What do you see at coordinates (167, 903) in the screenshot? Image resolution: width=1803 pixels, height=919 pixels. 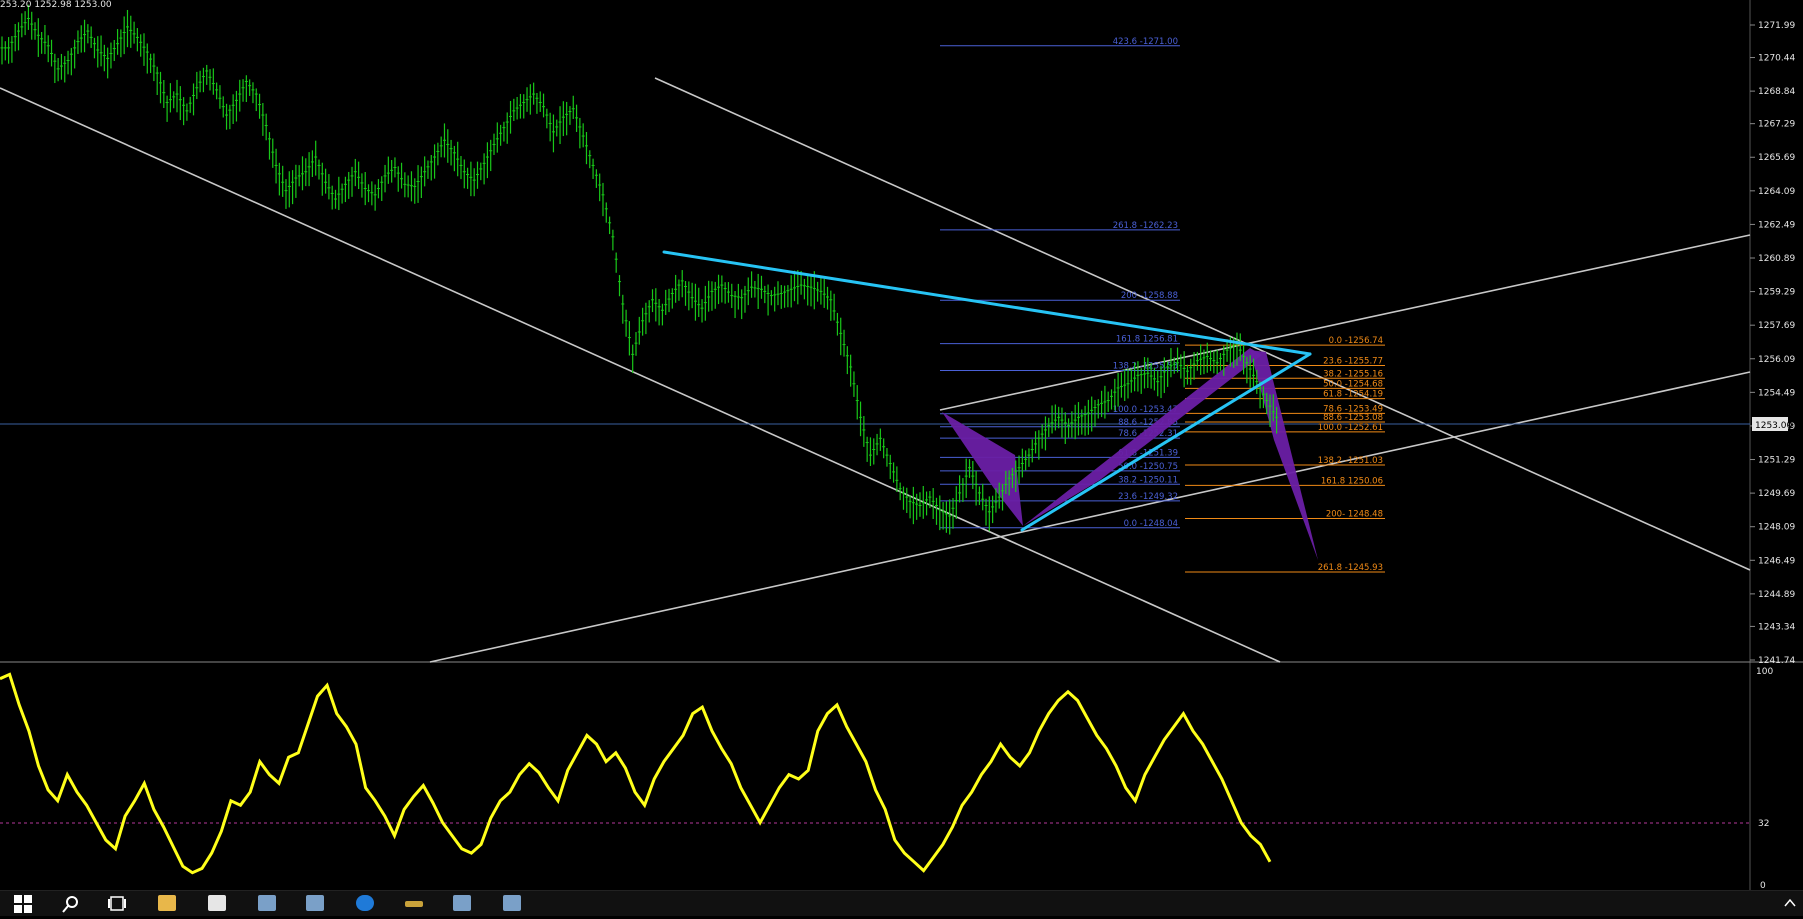 I see `file-explorer-icon` at bounding box center [167, 903].